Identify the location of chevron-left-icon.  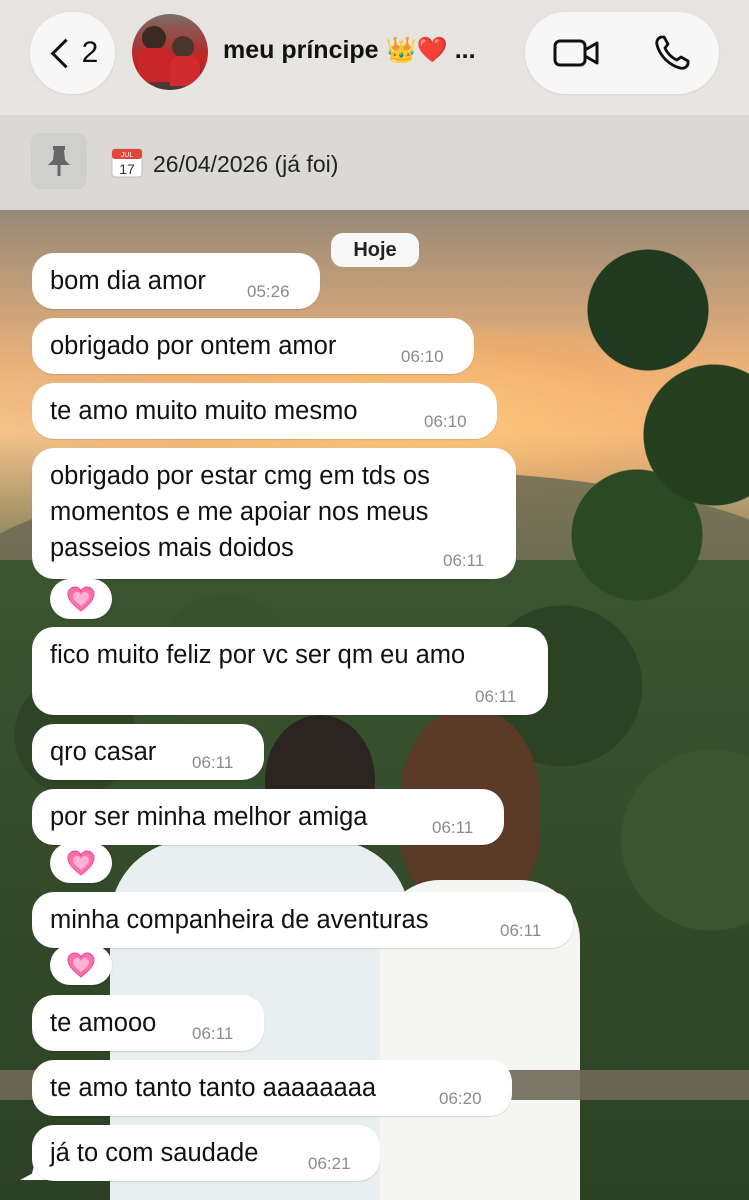
(65, 53).